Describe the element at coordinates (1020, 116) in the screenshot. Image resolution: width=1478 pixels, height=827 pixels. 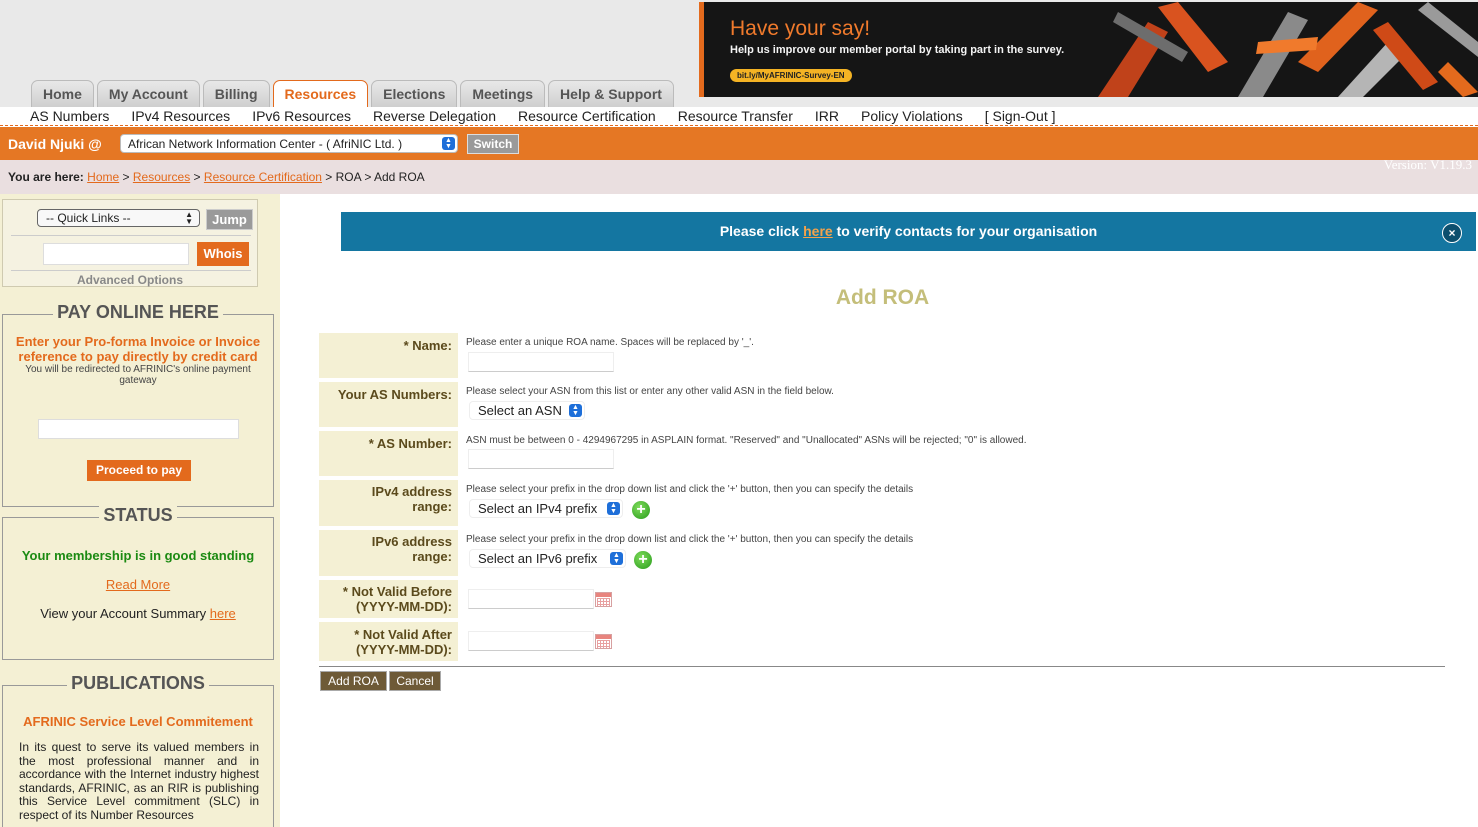
I see `sign-out-link: [ Sign-Out ]` at that location.